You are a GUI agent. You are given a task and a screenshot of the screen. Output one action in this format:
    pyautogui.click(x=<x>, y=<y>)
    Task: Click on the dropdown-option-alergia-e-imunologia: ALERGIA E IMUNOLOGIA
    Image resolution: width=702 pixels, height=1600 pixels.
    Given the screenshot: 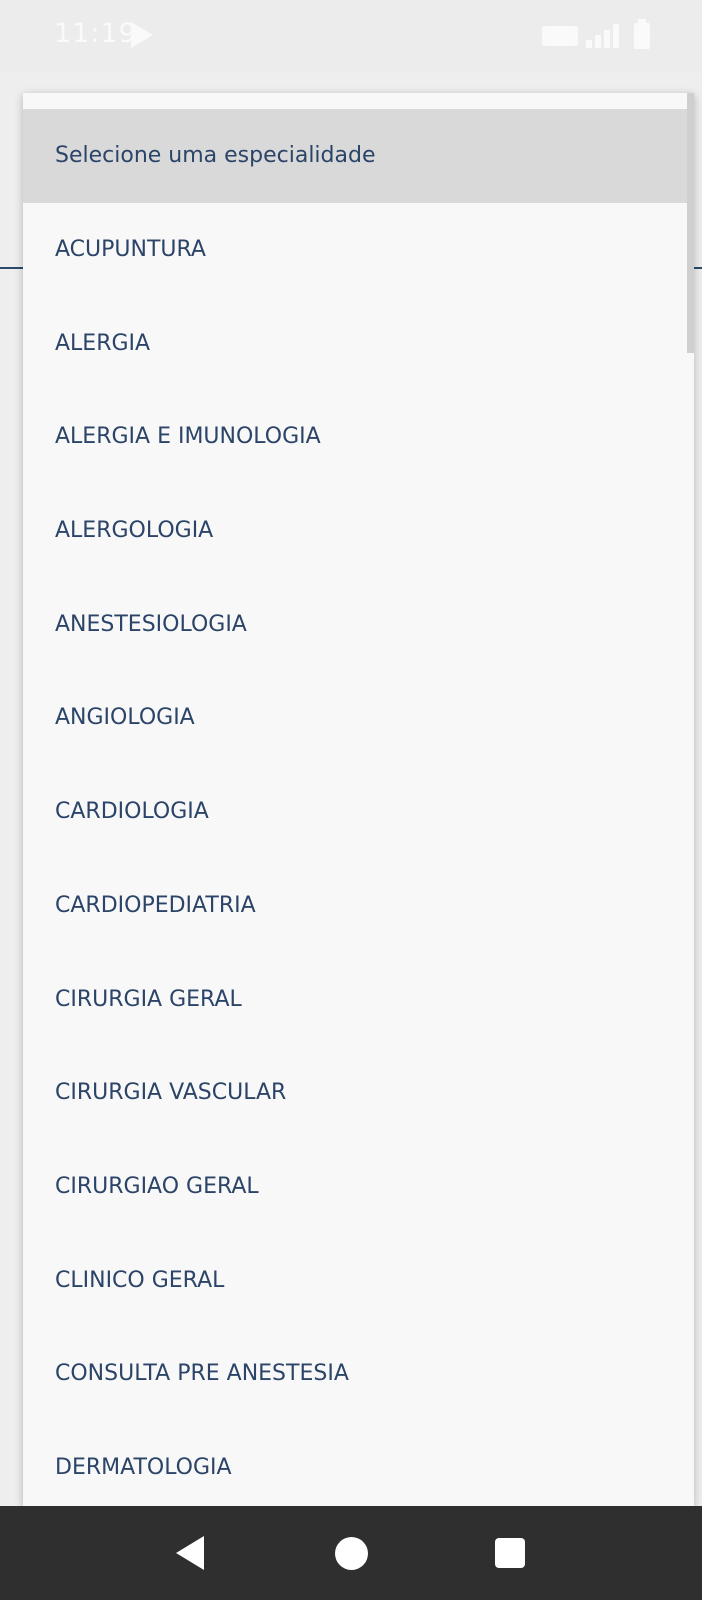 What is the action you would take?
    pyautogui.click(x=358, y=437)
    